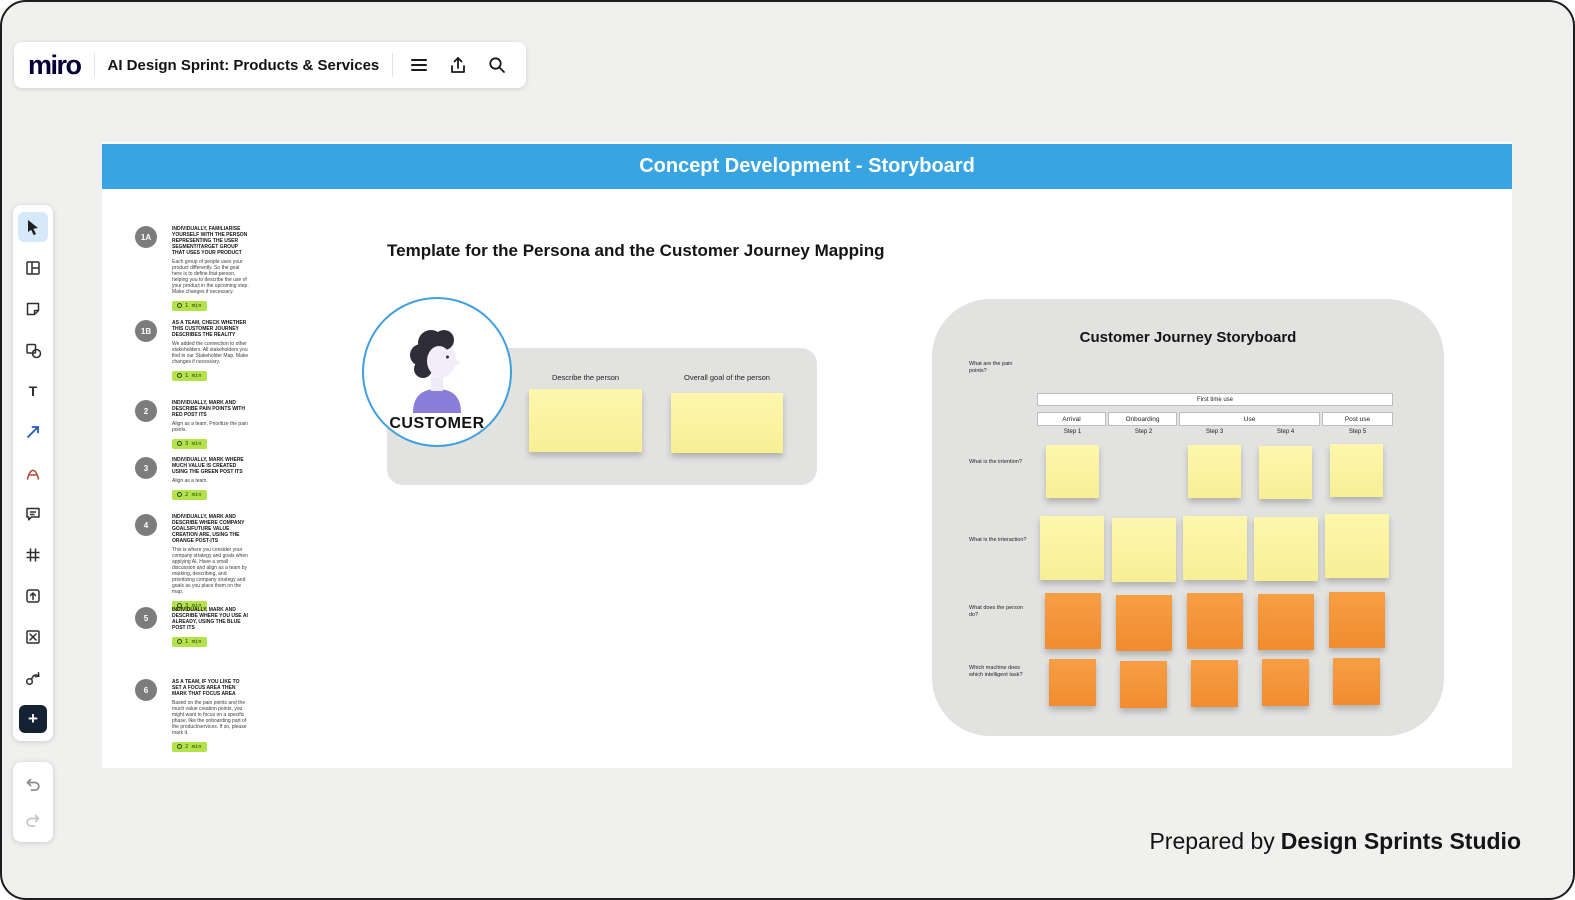 This screenshot has width=1575, height=900. I want to click on storyboard-title: Customer Journey Storyboard, so click(1188, 337).